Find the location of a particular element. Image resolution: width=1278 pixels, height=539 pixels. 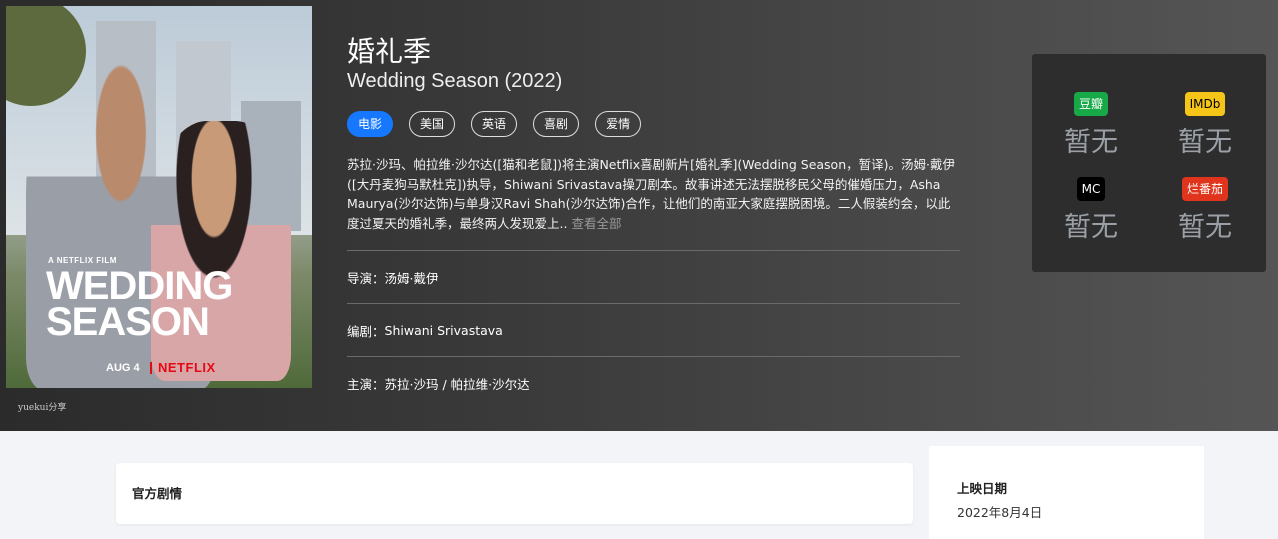

poster-divider is located at coordinates (151, 368).